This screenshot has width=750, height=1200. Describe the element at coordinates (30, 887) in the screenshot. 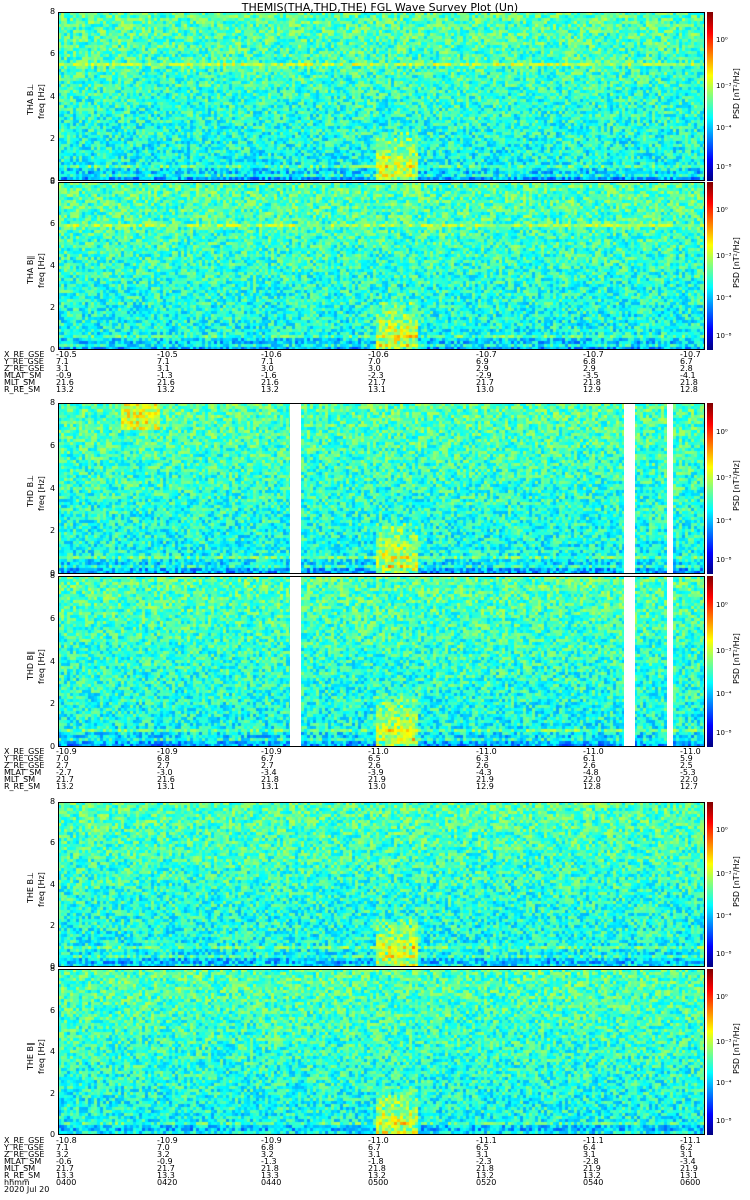

I see `panel-component-label: THE B⊥` at that location.